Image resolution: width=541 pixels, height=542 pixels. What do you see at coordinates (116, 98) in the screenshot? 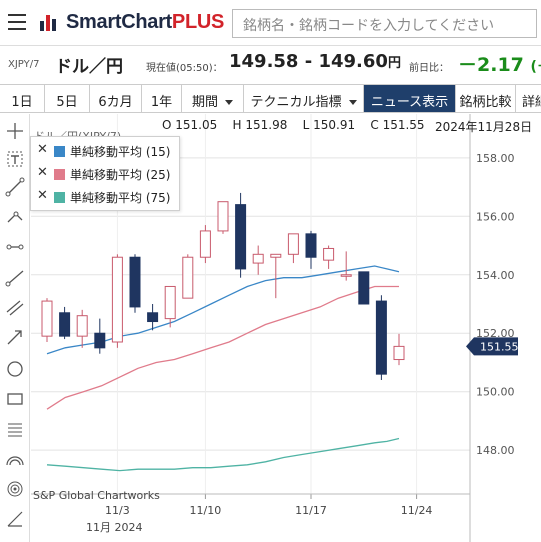
I see `tab-6-months: 6カ月` at bounding box center [116, 98].